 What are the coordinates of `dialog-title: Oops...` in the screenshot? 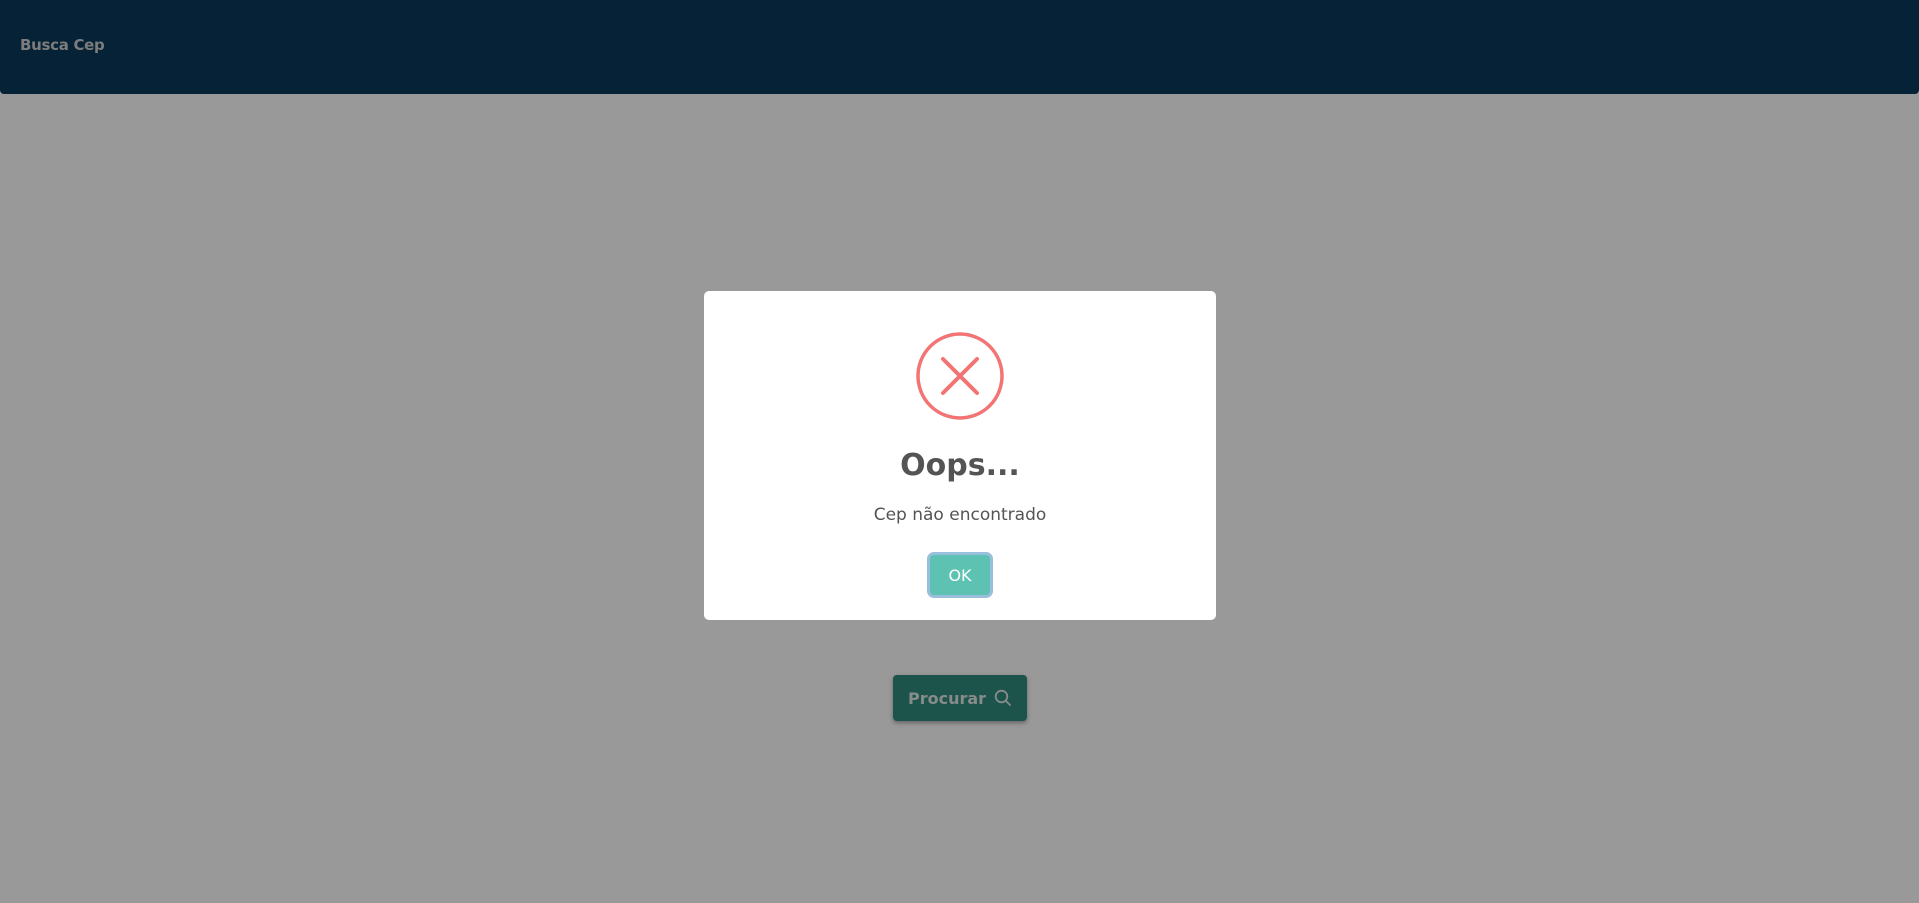 It's located at (960, 465).